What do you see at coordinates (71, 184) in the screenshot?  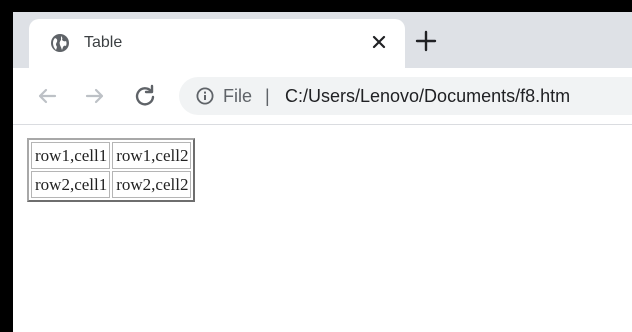 I see `table-cell: row2,cell1` at bounding box center [71, 184].